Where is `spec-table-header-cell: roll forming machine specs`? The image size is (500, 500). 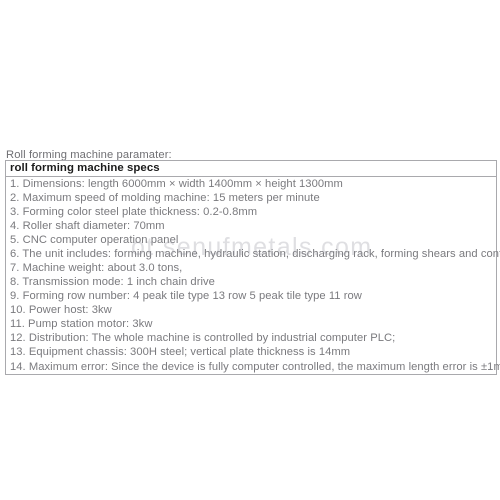
spec-table-header-cell: roll forming machine specs is located at coordinates (251, 169).